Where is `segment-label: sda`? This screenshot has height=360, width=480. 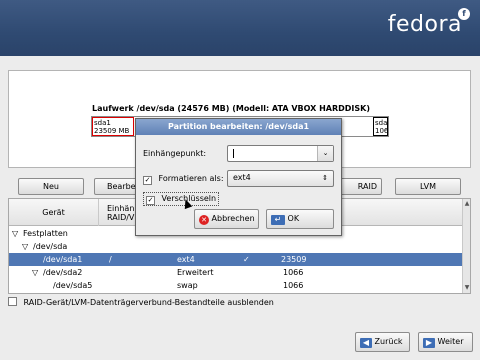
segment-label: sda is located at coordinates (381, 123).